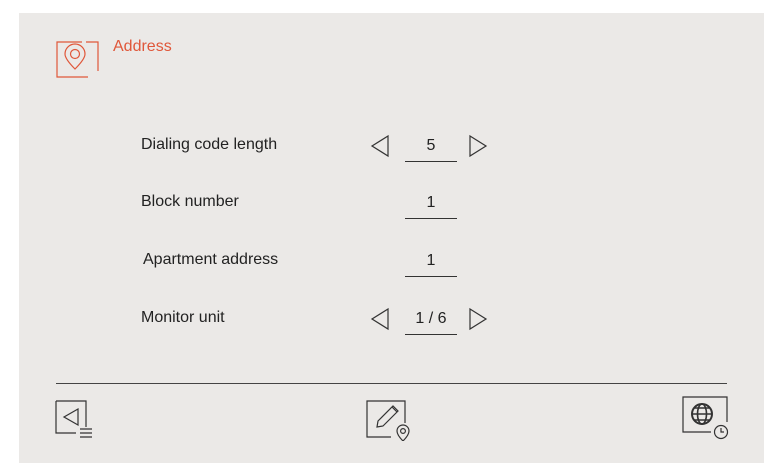  Describe the element at coordinates (391, 203) in the screenshot. I see `block-number-row: Block number 1` at that location.